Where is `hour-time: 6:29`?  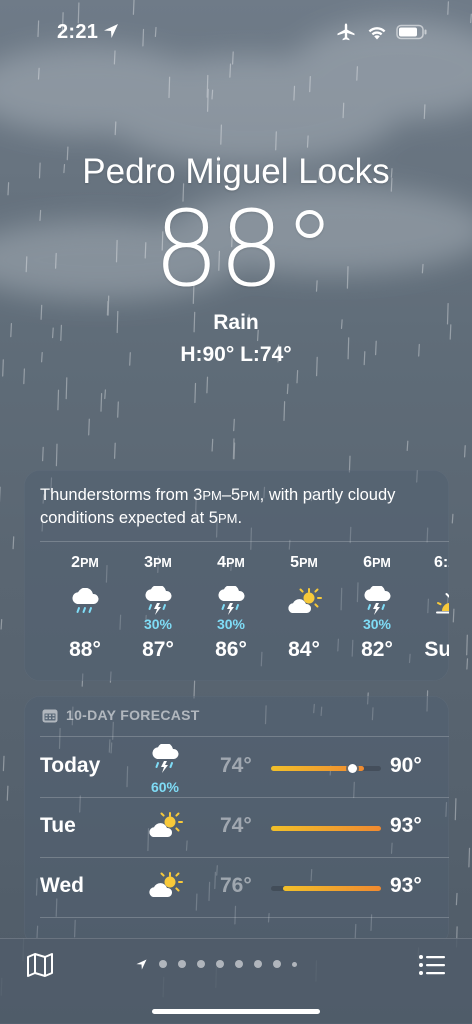 hour-time: 6:29 is located at coordinates (441, 562).